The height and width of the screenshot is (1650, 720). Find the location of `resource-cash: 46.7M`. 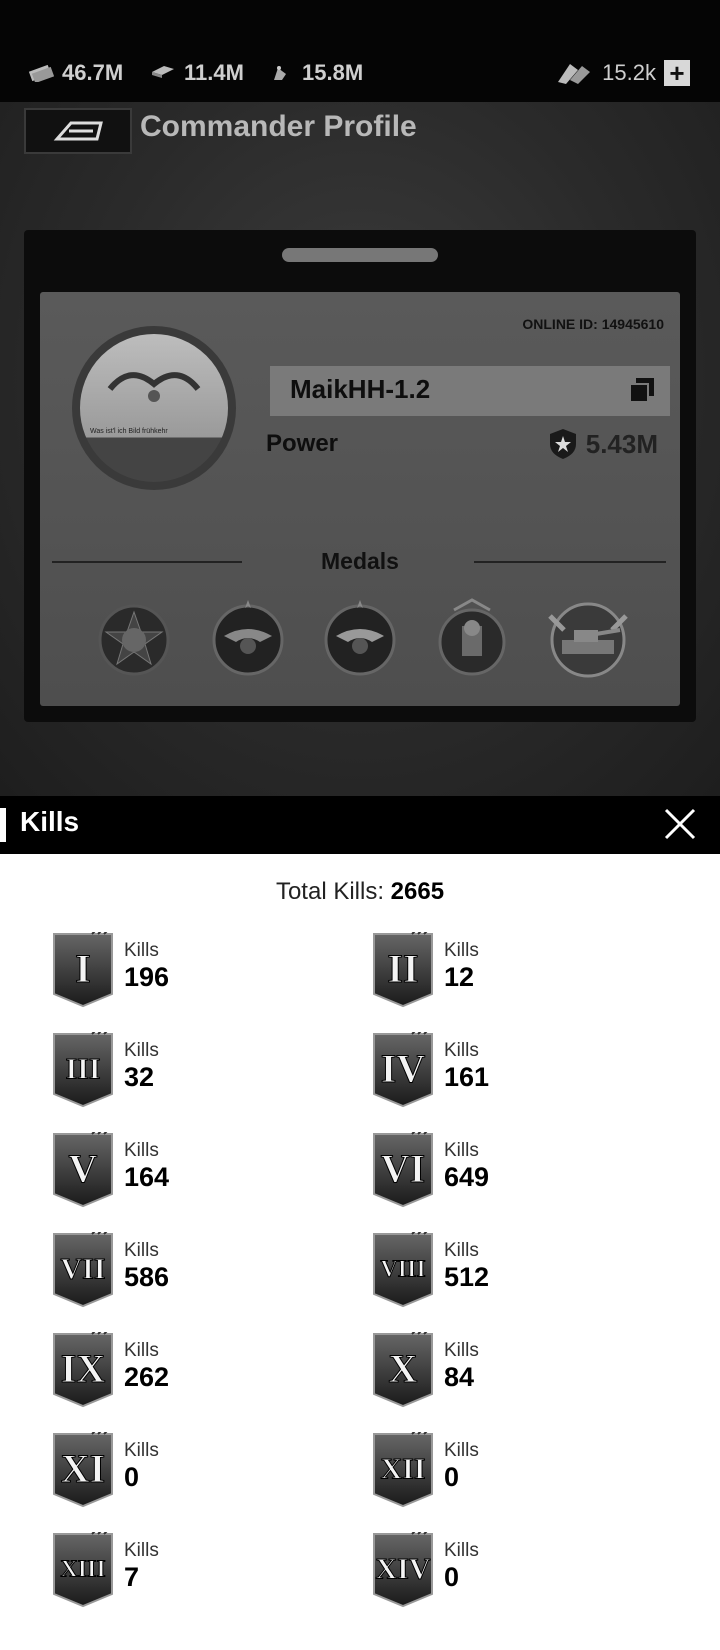

resource-cash: 46.7M is located at coordinates (75, 73).